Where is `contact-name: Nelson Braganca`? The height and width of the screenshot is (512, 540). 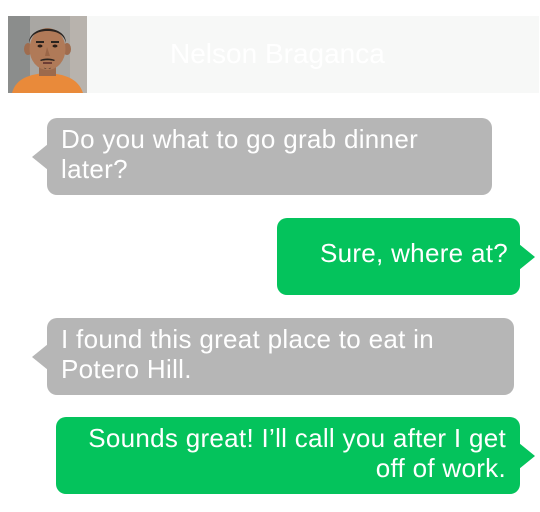
contact-name: Nelson Braganca is located at coordinates (277, 53).